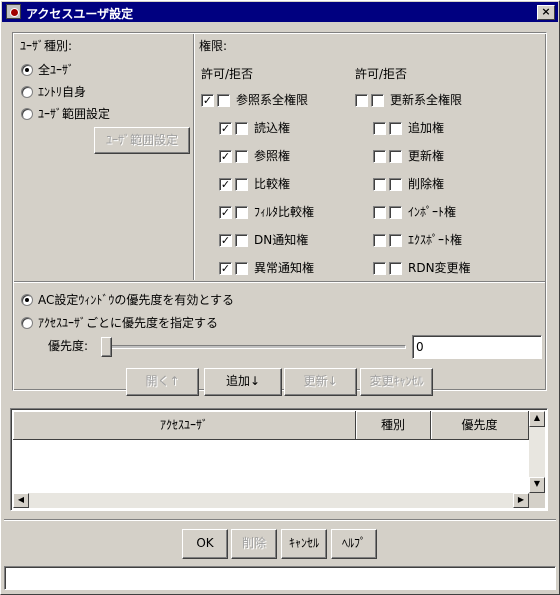  I want to click on column-header-access-user: ｱｸｾｽﾕｰｻﾞ, so click(184, 425).